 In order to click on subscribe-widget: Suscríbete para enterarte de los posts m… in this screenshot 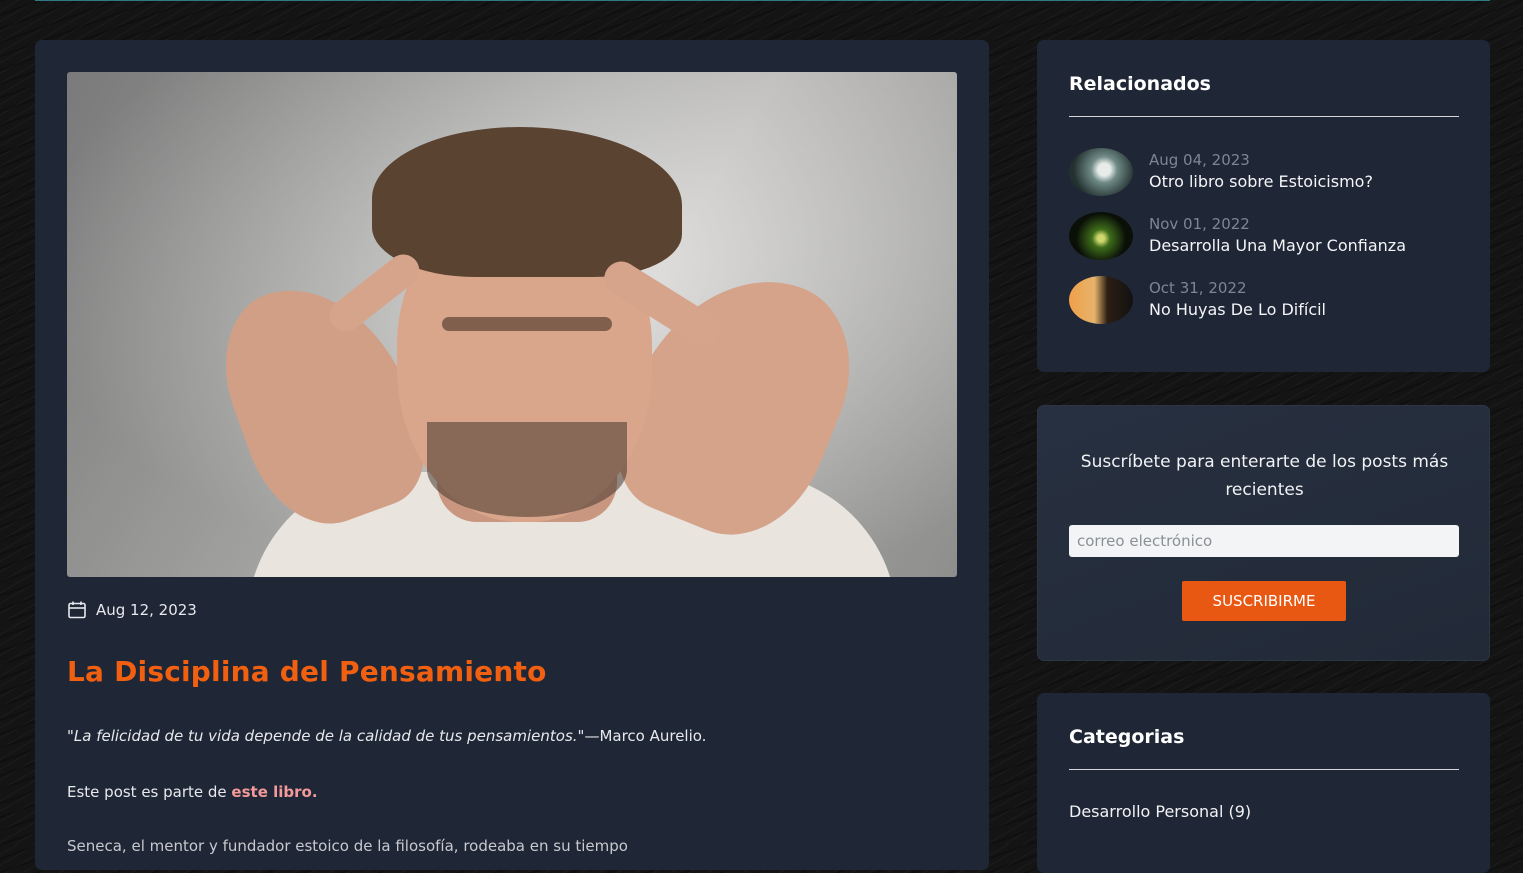, I will do `click(1263, 533)`.